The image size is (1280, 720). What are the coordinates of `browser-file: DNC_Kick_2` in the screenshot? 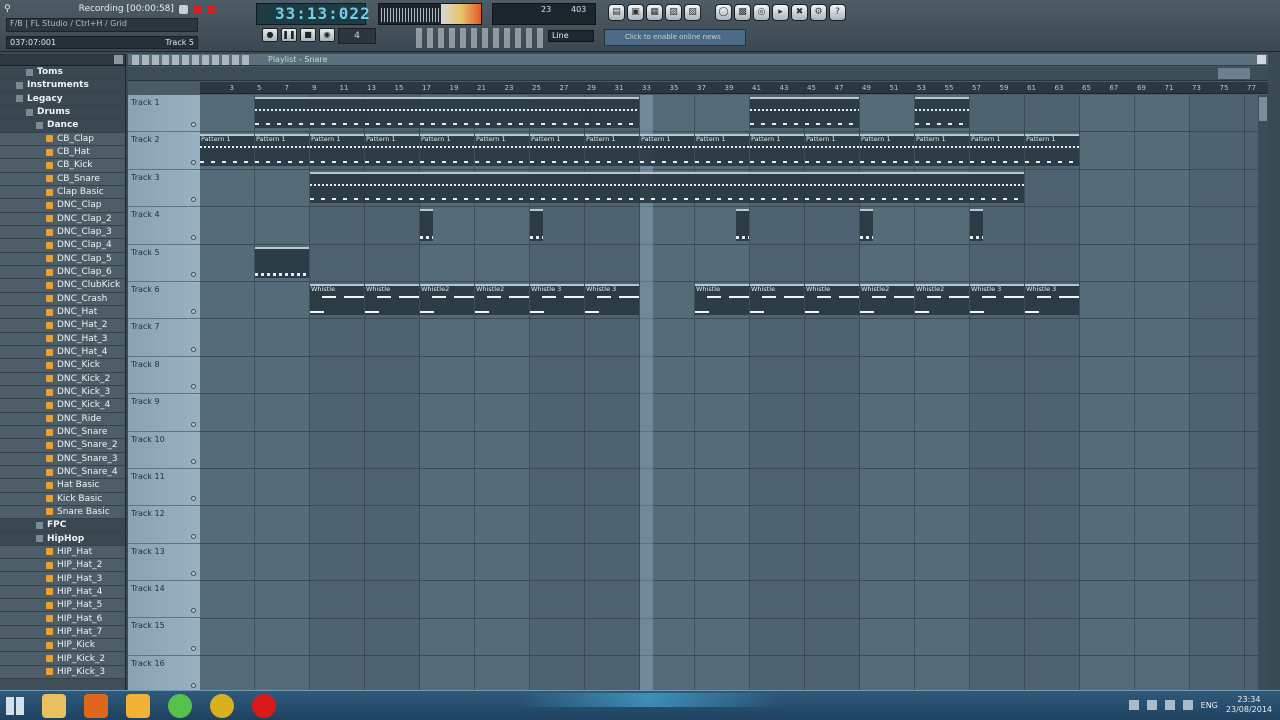 It's located at (62, 379).